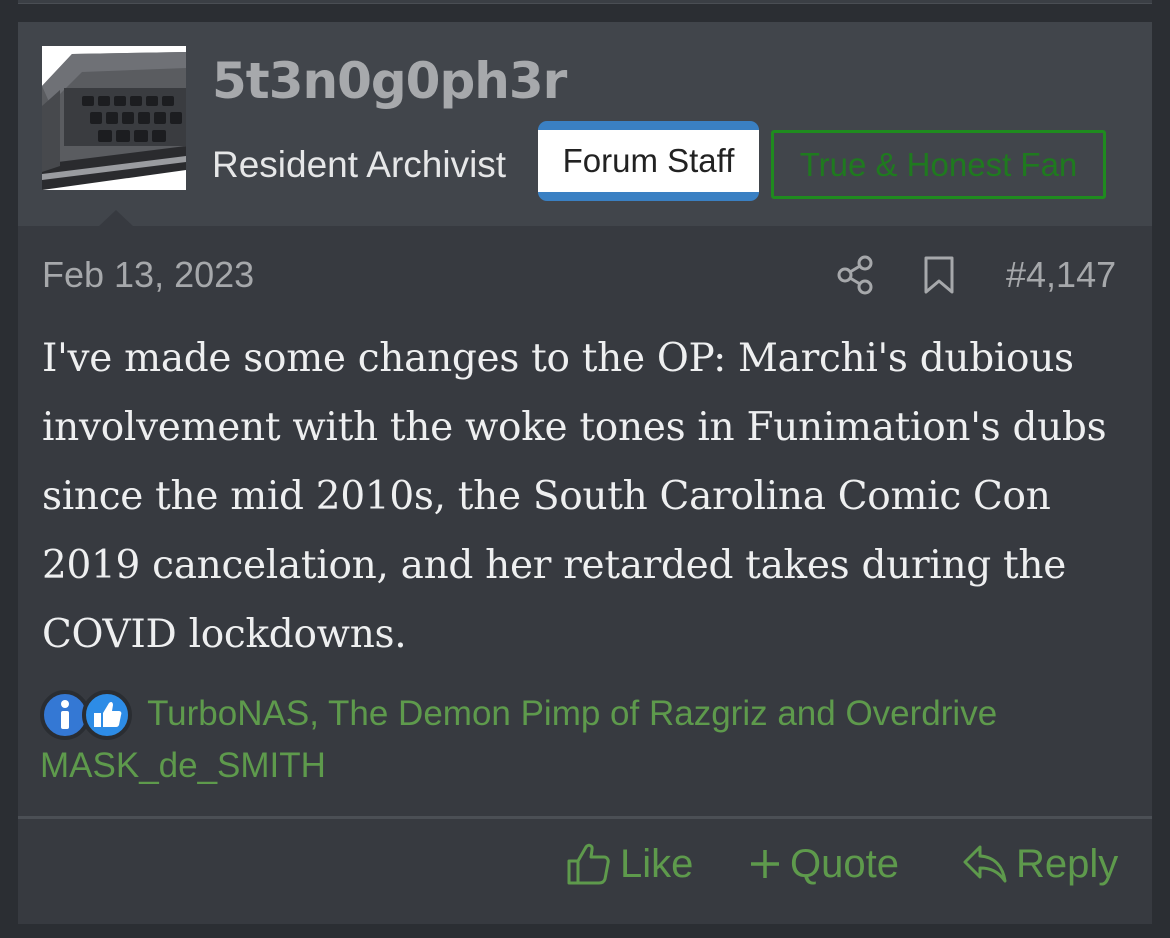 This screenshot has width=1170, height=938. I want to click on reaction-icons, so click(89, 714).